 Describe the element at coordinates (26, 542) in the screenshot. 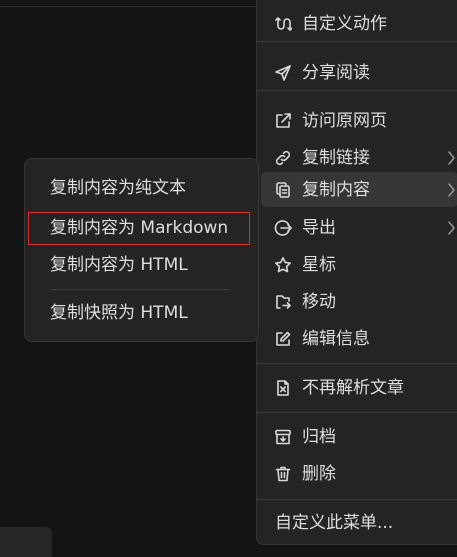

I see `bottom-left-tab` at that location.